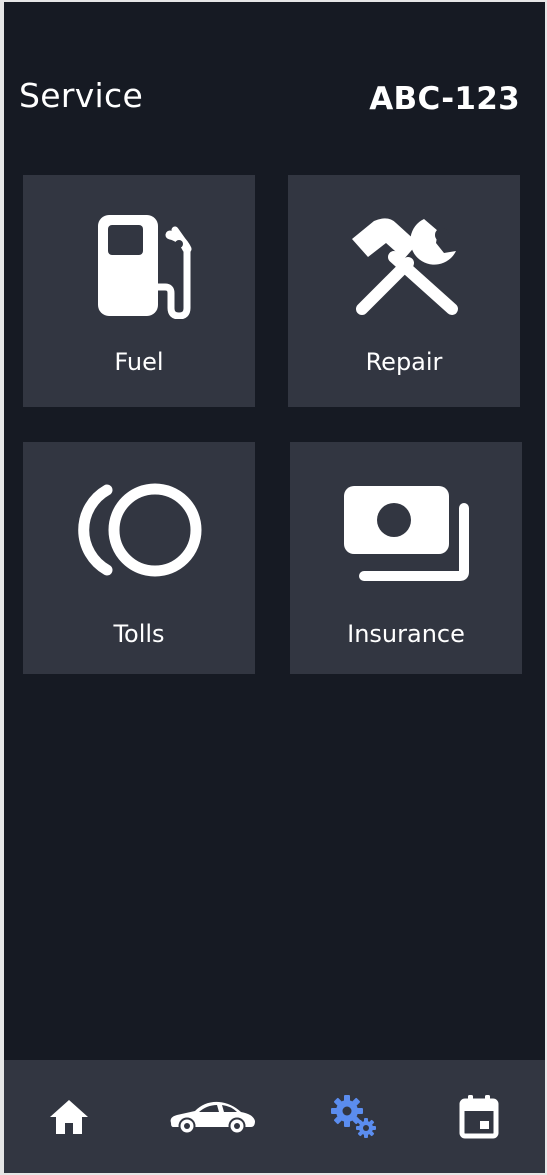  I want to click on calendar-icon, so click(479, 1116).